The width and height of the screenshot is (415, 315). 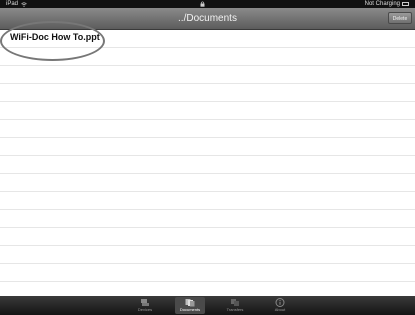 I want to click on tab-bar: Devices Documents Transfers About, so click(x=207, y=305).